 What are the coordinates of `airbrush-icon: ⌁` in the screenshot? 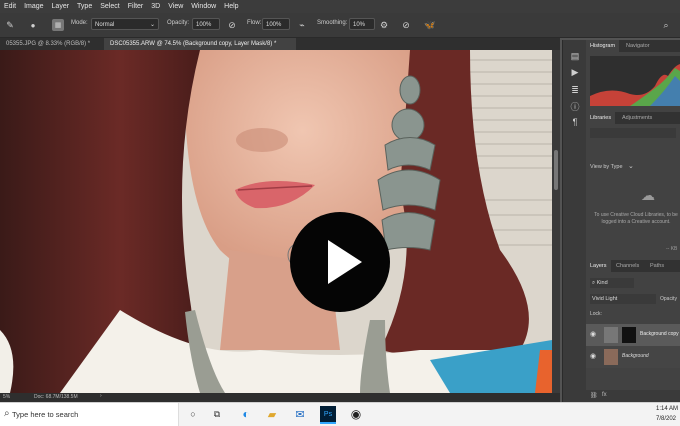 It's located at (302, 25).